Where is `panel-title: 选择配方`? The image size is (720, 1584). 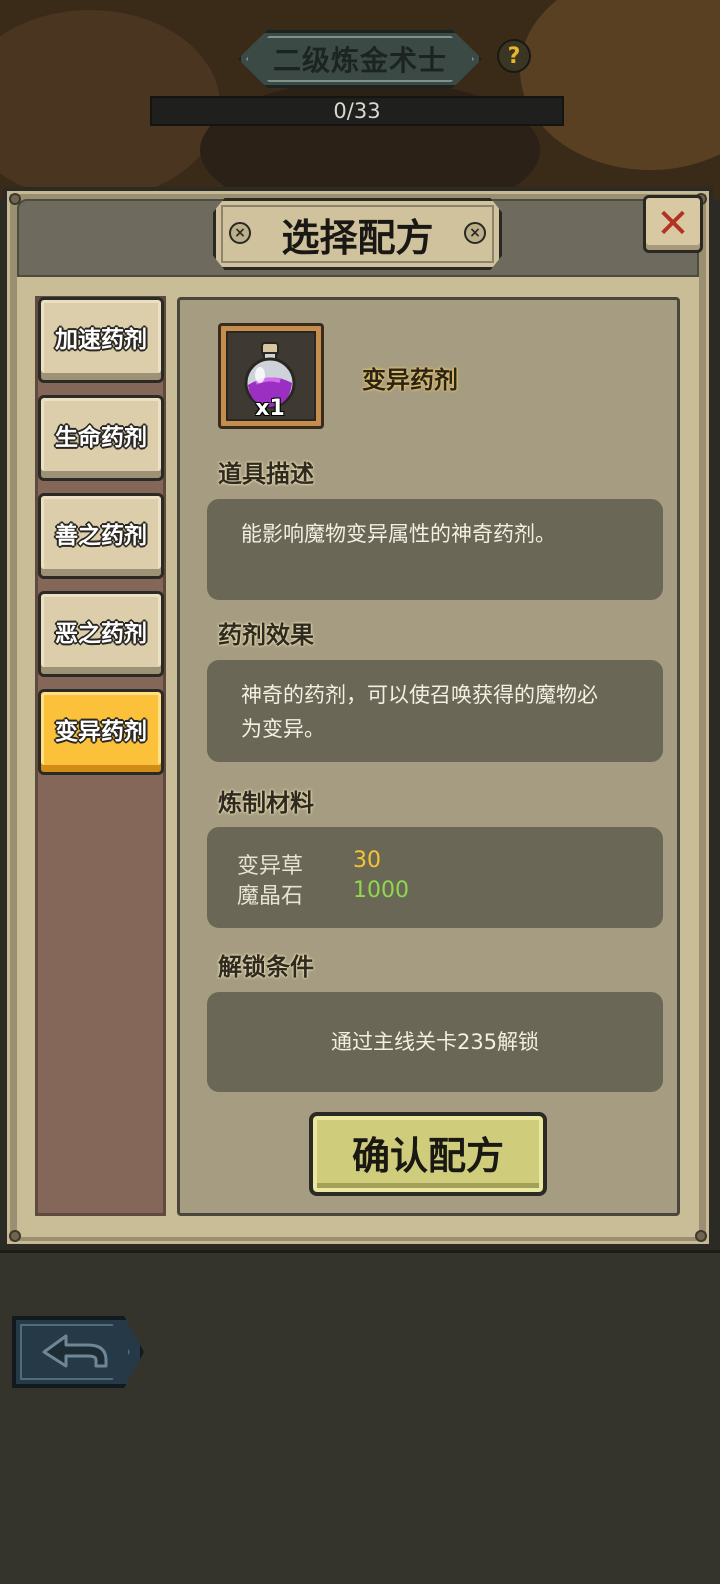
panel-title: 选择配方 is located at coordinates (357, 234).